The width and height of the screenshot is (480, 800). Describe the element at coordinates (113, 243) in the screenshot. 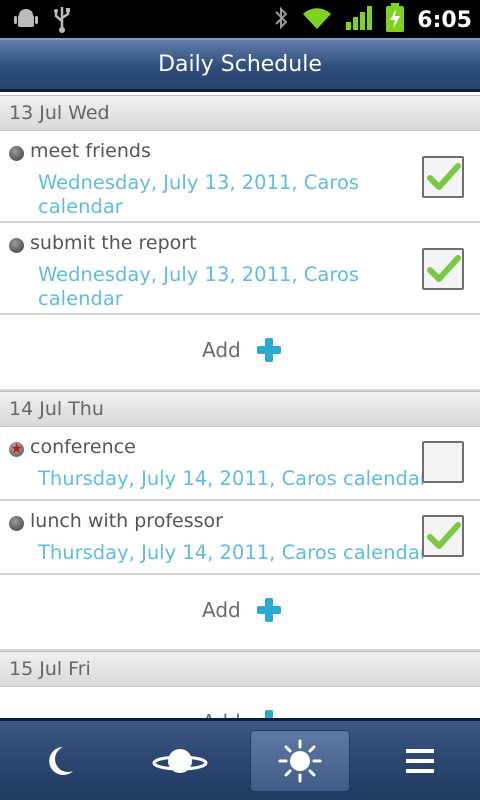

I see `event-title: submit the report` at that location.